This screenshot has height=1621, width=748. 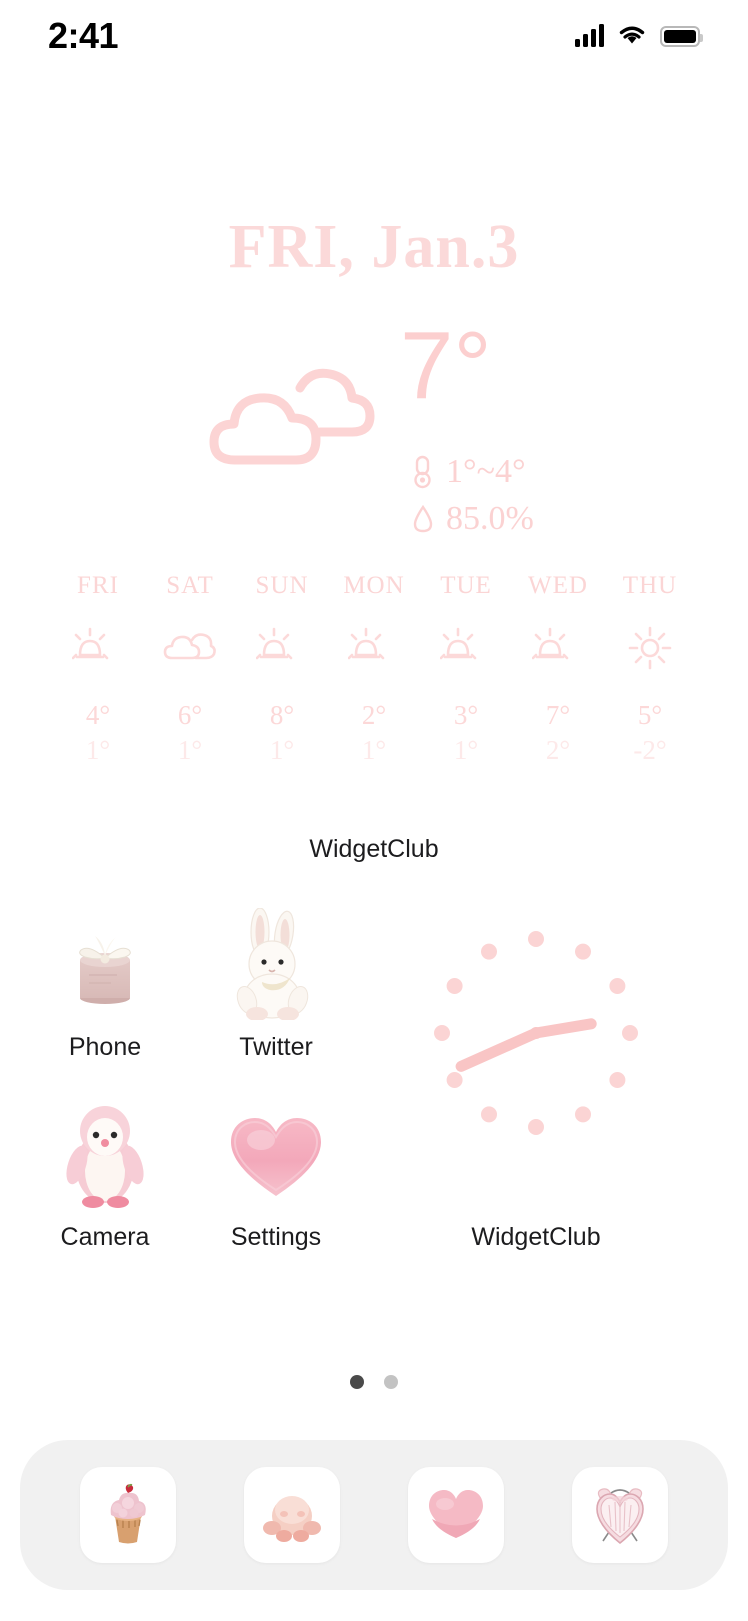 I want to click on page-indicator-dots, so click(x=374, y=1382).